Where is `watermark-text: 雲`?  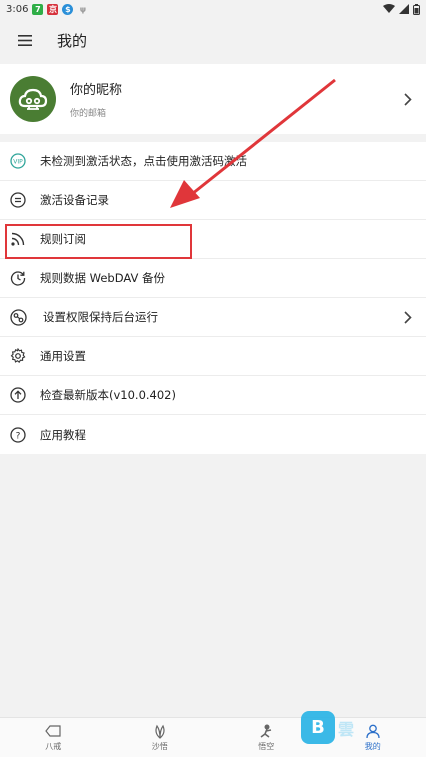 watermark-text: 雲 is located at coordinates (347, 729).